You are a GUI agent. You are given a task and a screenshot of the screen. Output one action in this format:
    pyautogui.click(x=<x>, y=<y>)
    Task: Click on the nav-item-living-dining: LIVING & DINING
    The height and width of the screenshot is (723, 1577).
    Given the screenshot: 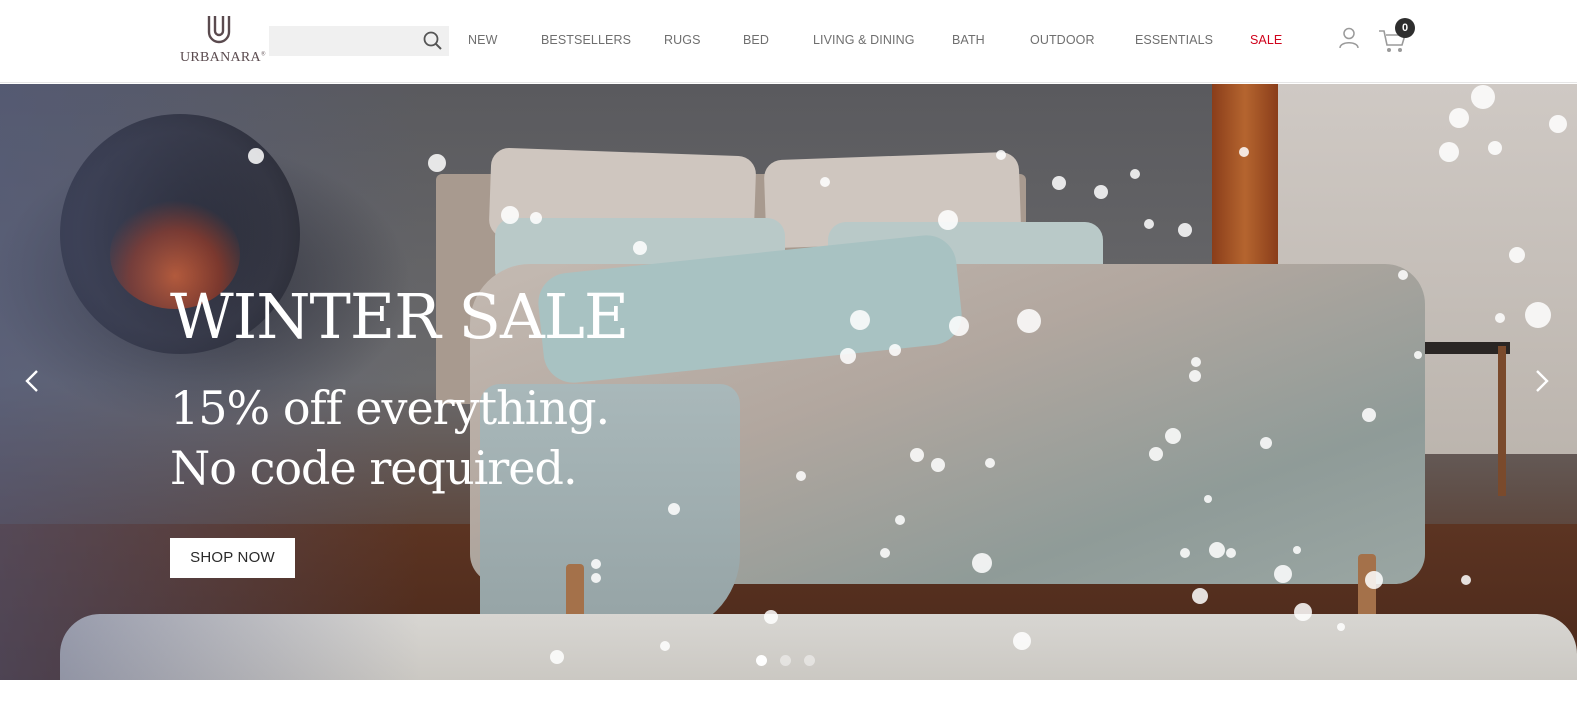 What is the action you would take?
    pyautogui.click(x=864, y=40)
    